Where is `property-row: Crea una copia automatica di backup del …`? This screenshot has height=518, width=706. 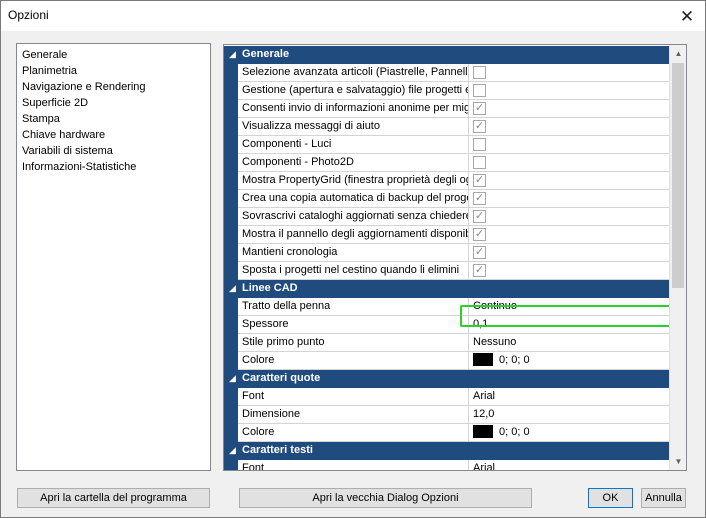
property-row: Crea una copia automatica di backup del … is located at coordinates (454, 199).